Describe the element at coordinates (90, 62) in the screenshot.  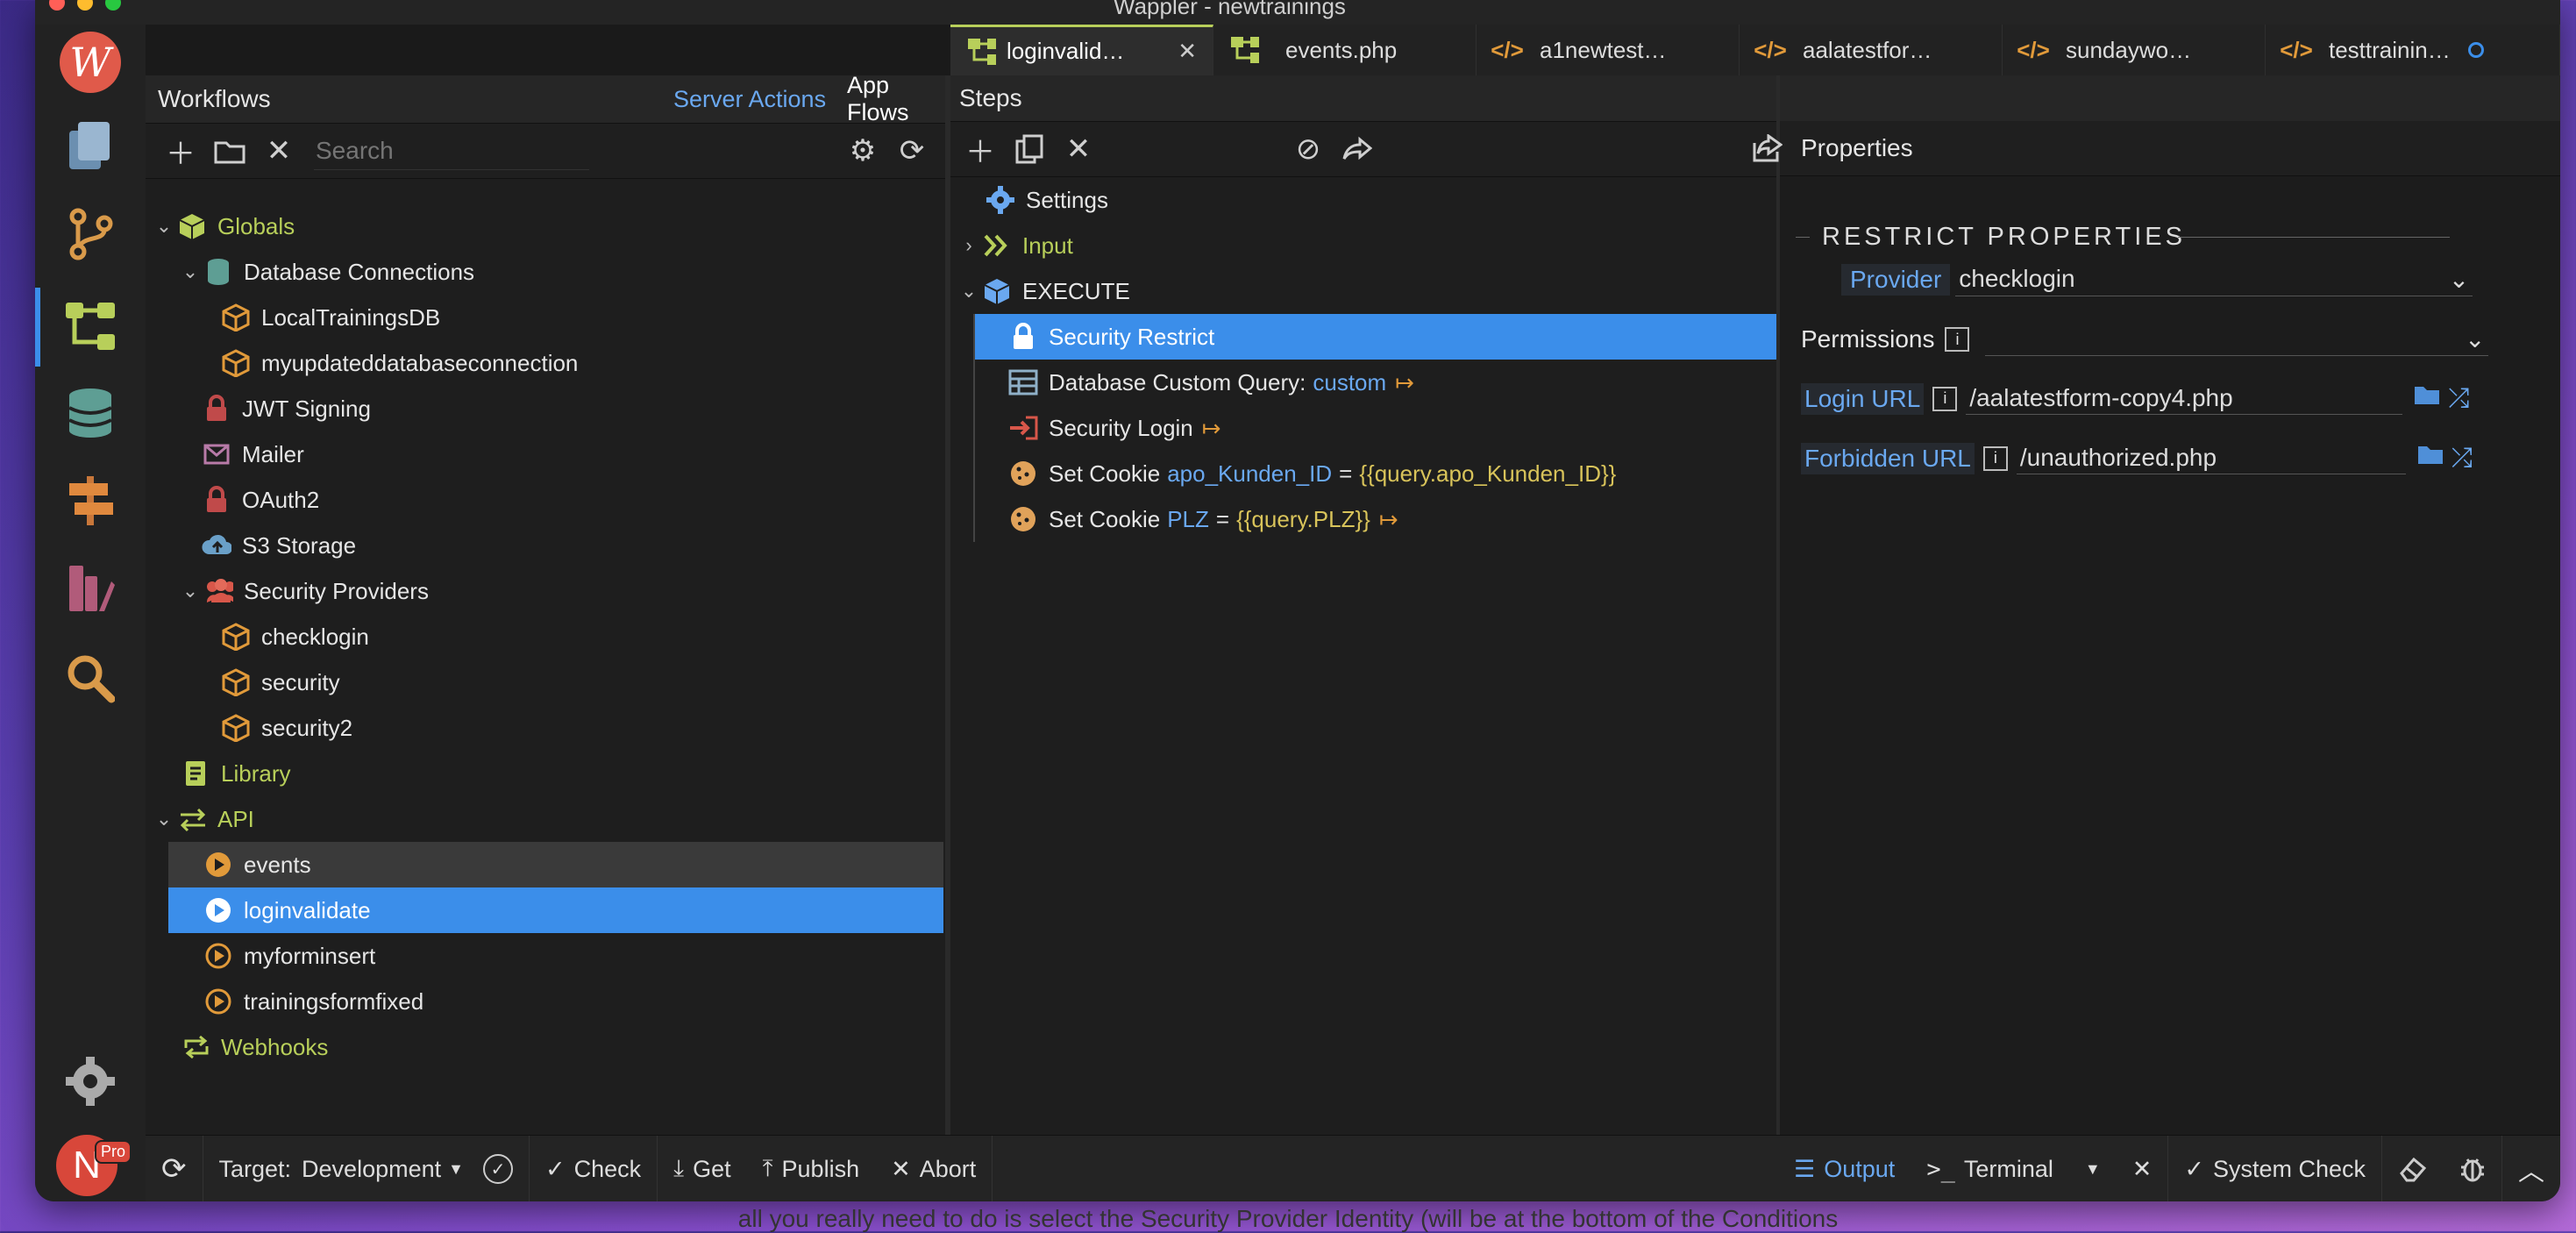
I see `wappler-logo: W` at that location.